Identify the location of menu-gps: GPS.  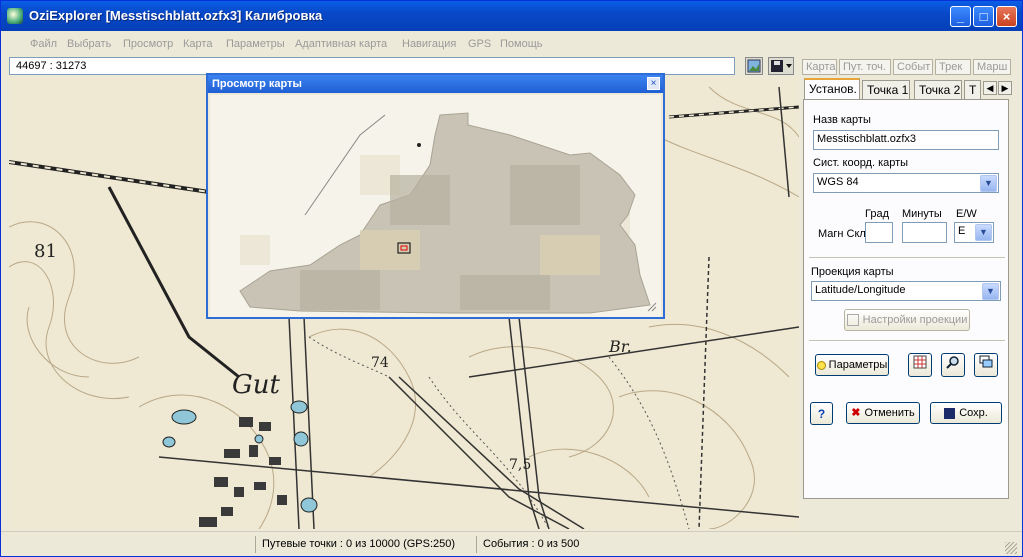
(479, 44).